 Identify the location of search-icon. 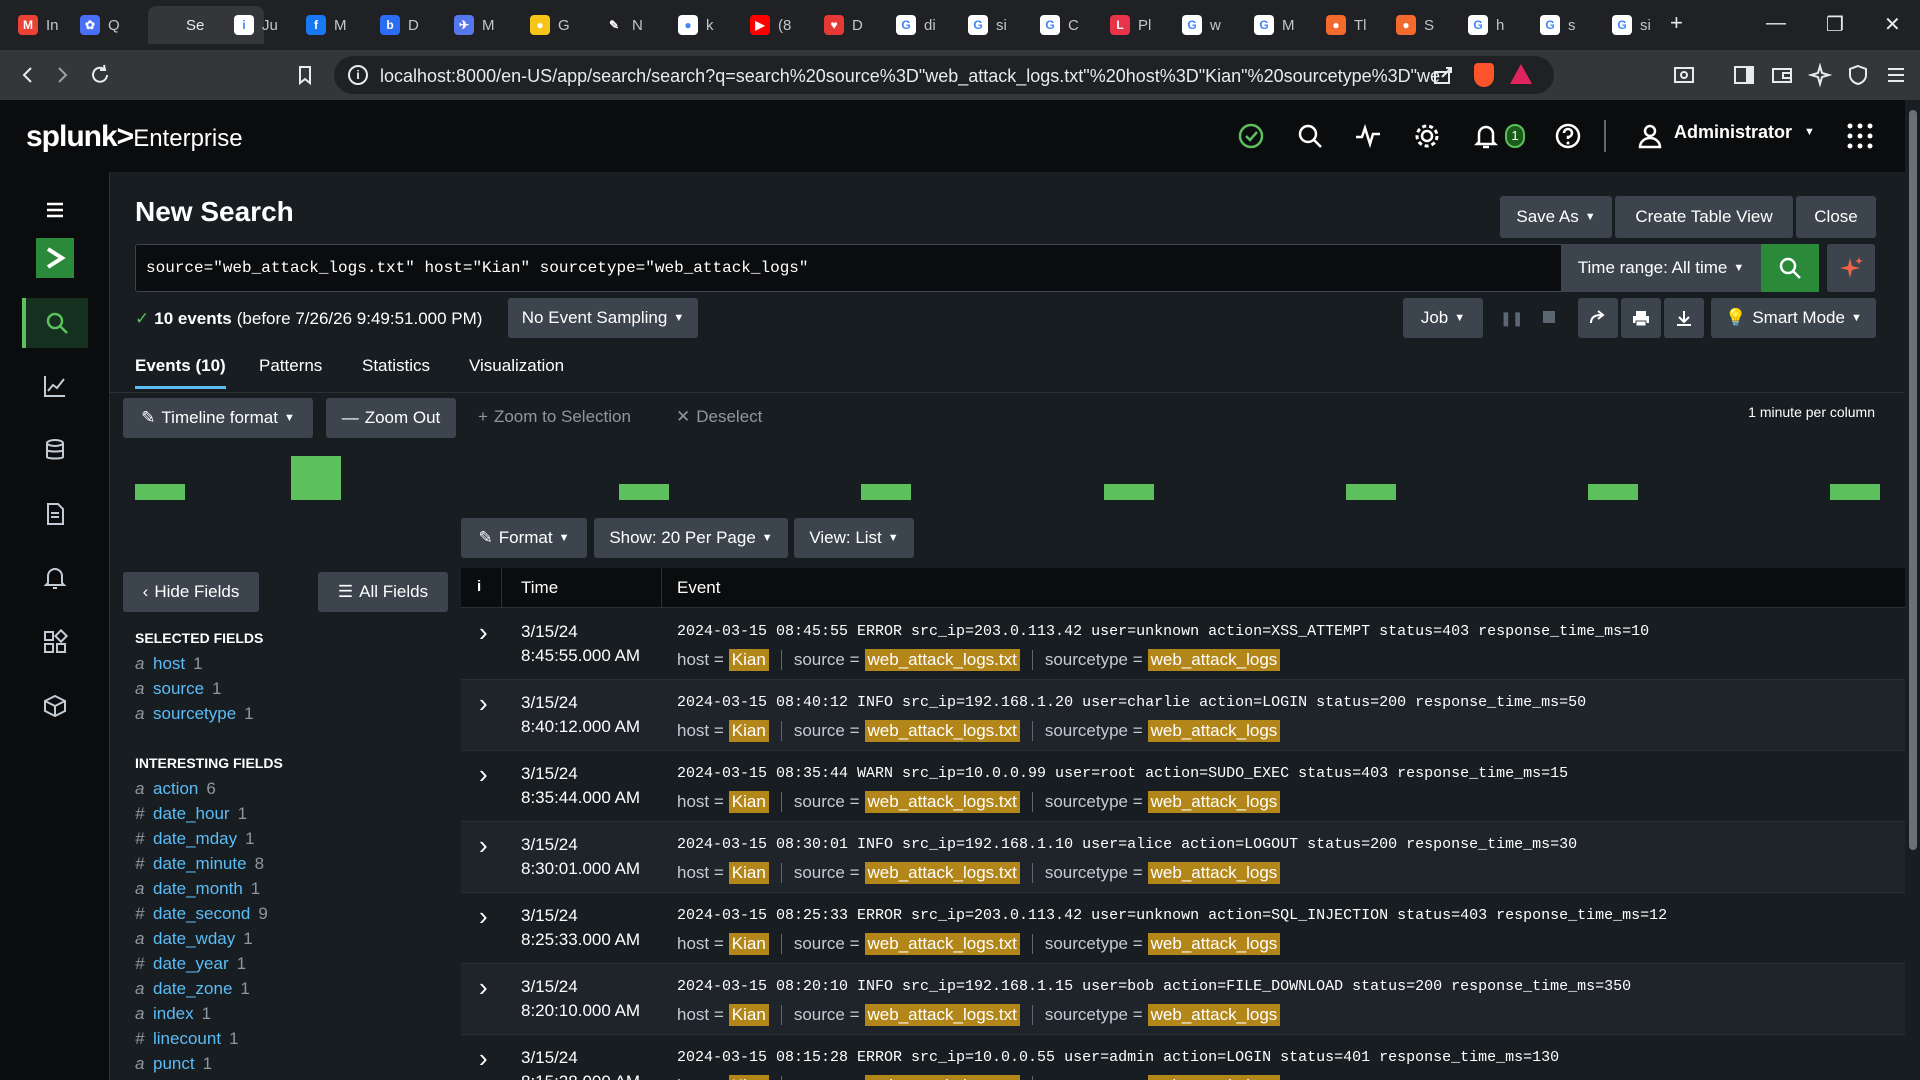
(1310, 136).